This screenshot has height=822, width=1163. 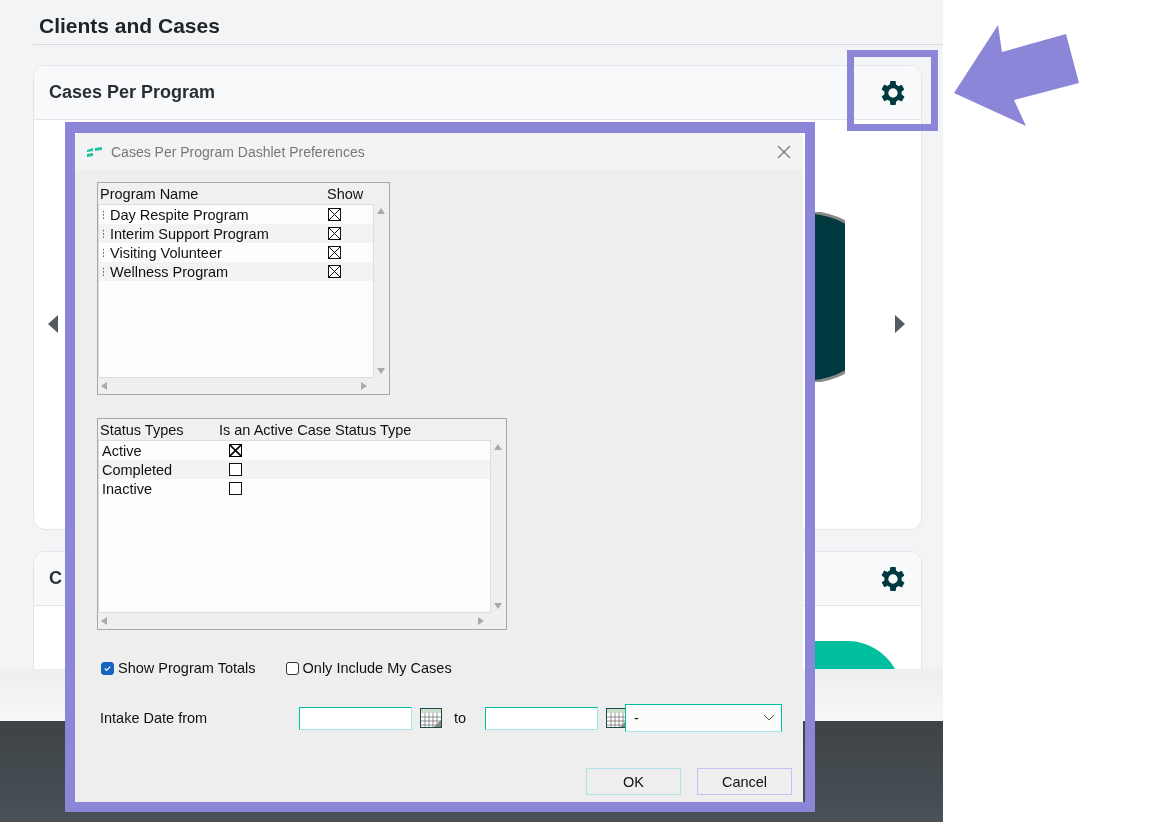 What do you see at coordinates (704, 718) in the screenshot?
I see `range-dropdown: -` at bounding box center [704, 718].